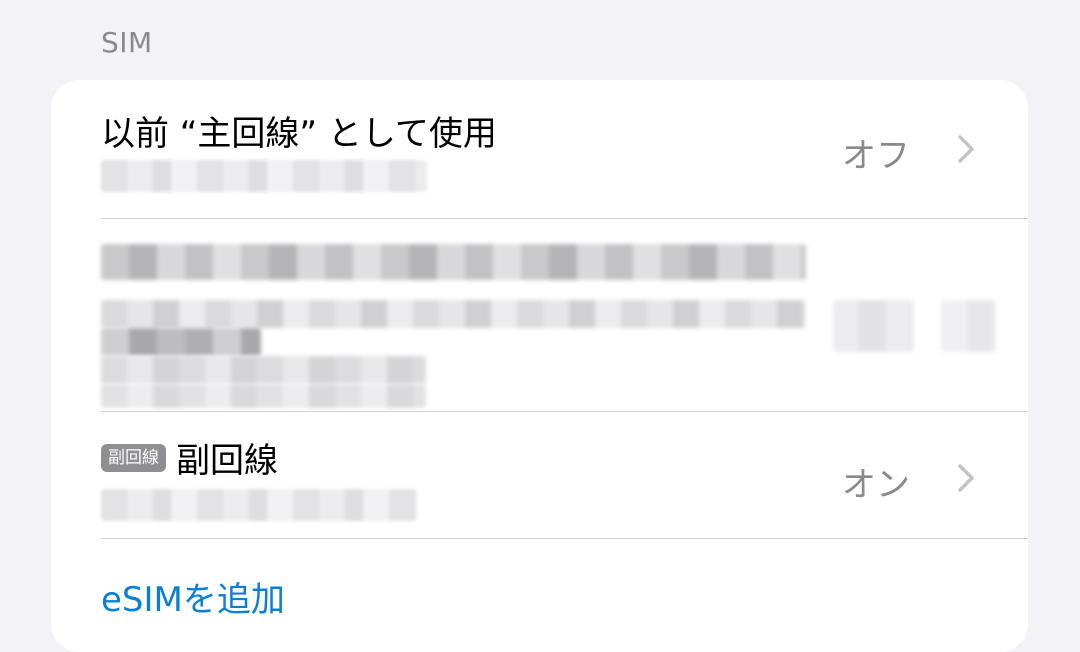  I want to click on redacted-status, so click(873, 326).